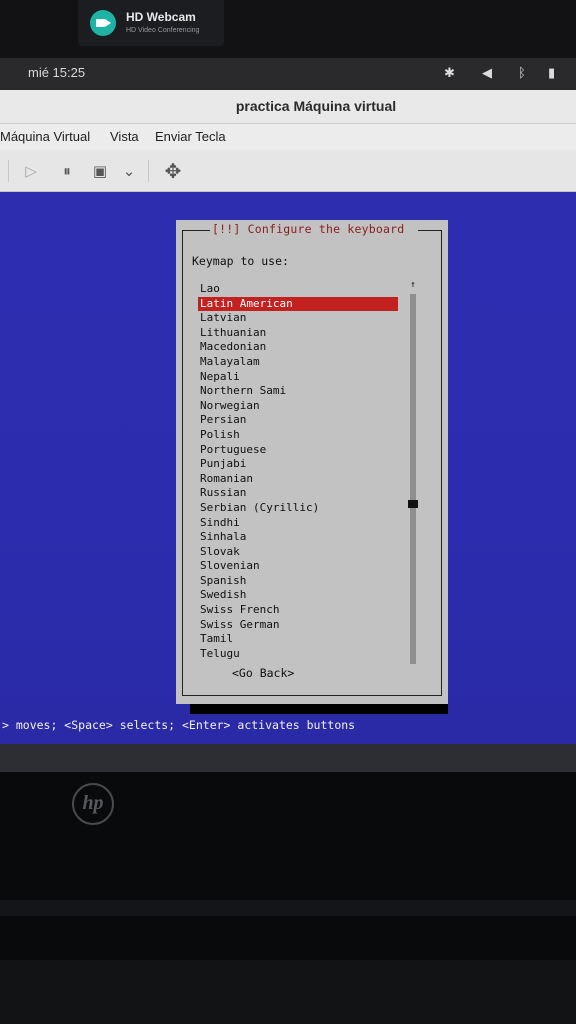 Image resolution: width=576 pixels, height=1024 pixels. Describe the element at coordinates (298, 566) in the screenshot. I see `keymap-item: Slovenian` at that location.